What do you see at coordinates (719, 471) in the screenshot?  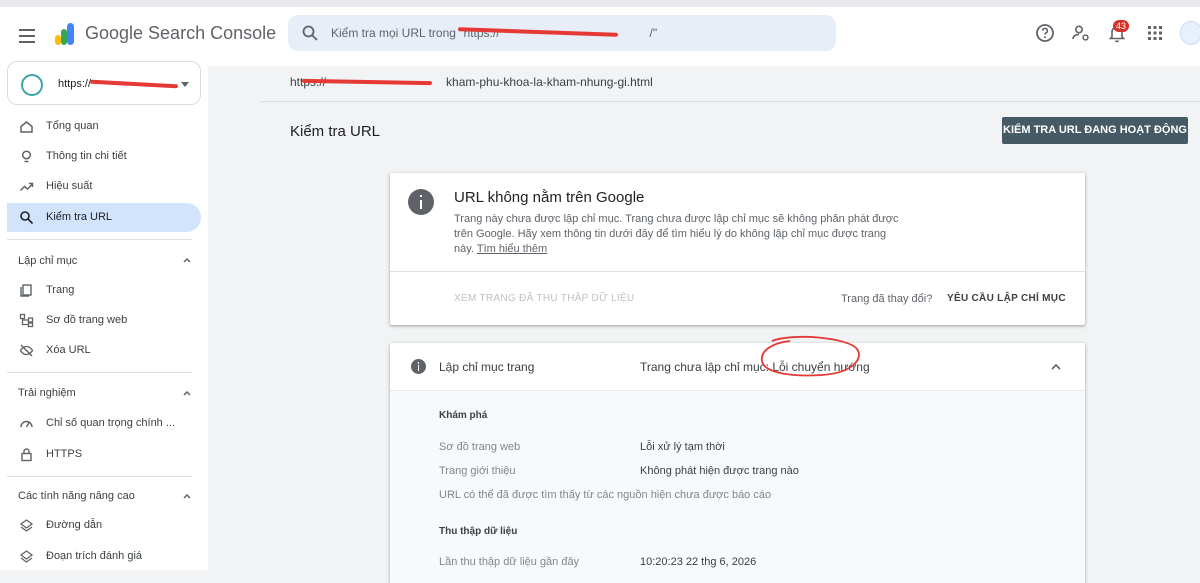 I see `detail-value: Không phát hiện được trang nào` at bounding box center [719, 471].